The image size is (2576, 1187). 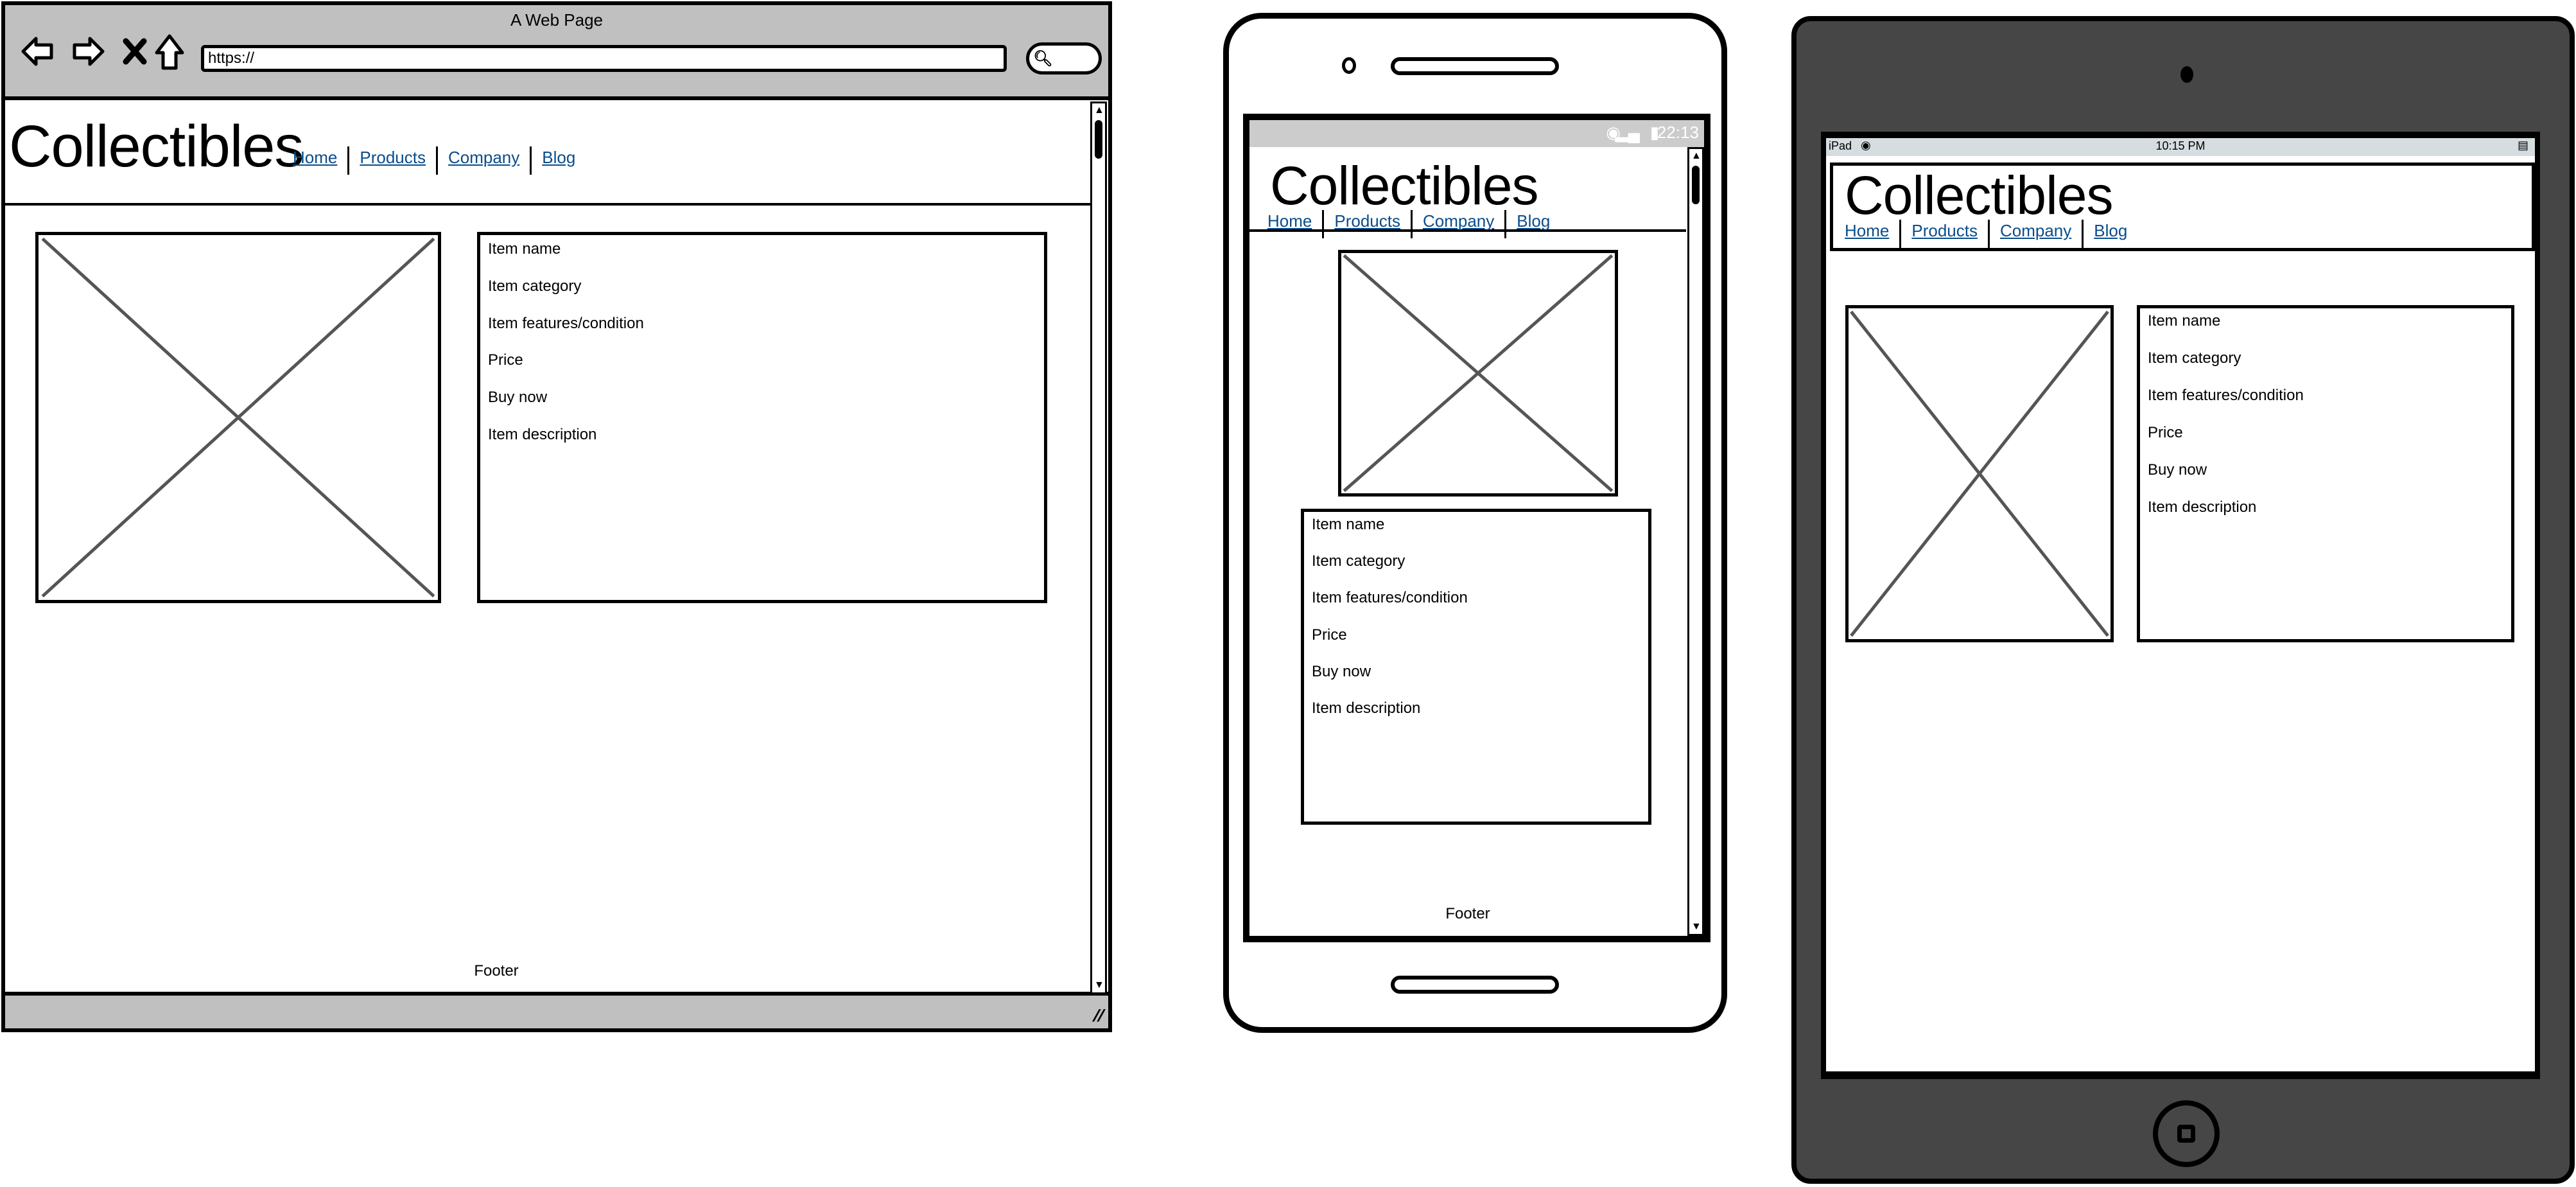 I want to click on url-input: https://, so click(x=604, y=58).